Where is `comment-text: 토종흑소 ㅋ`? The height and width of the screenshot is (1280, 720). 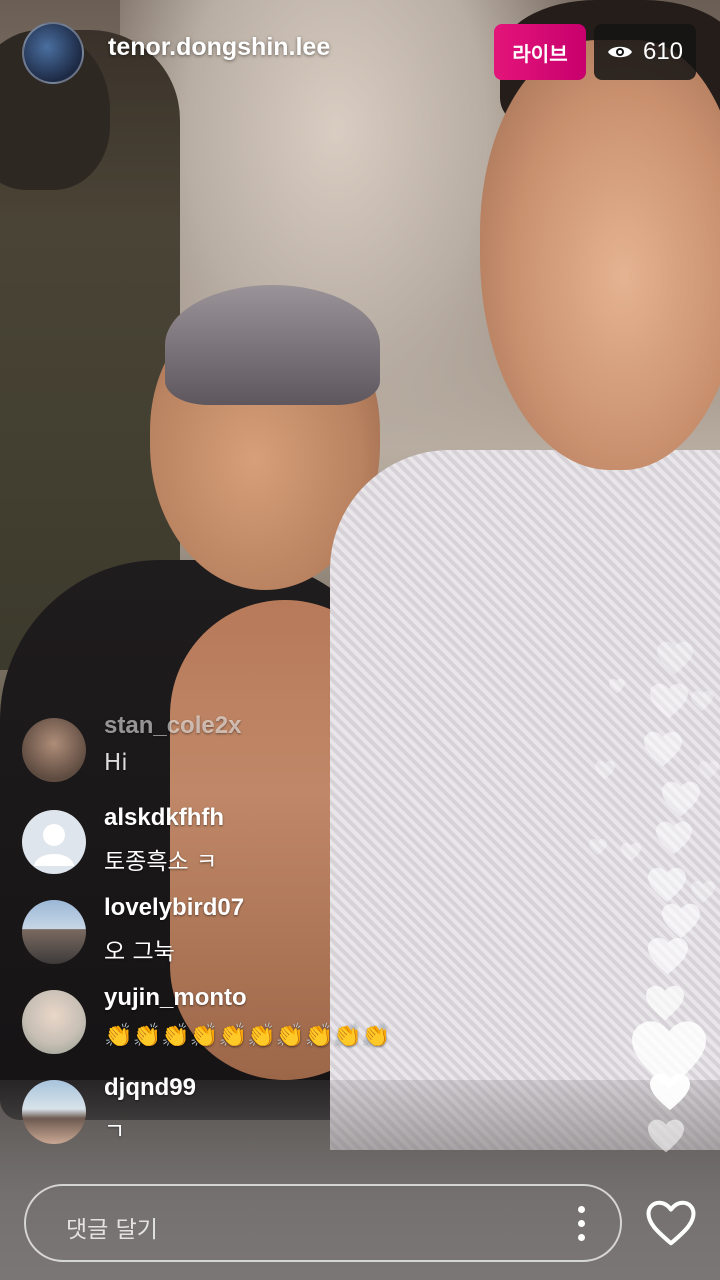 comment-text: 토종흑소 ㅋ is located at coordinates (161, 862).